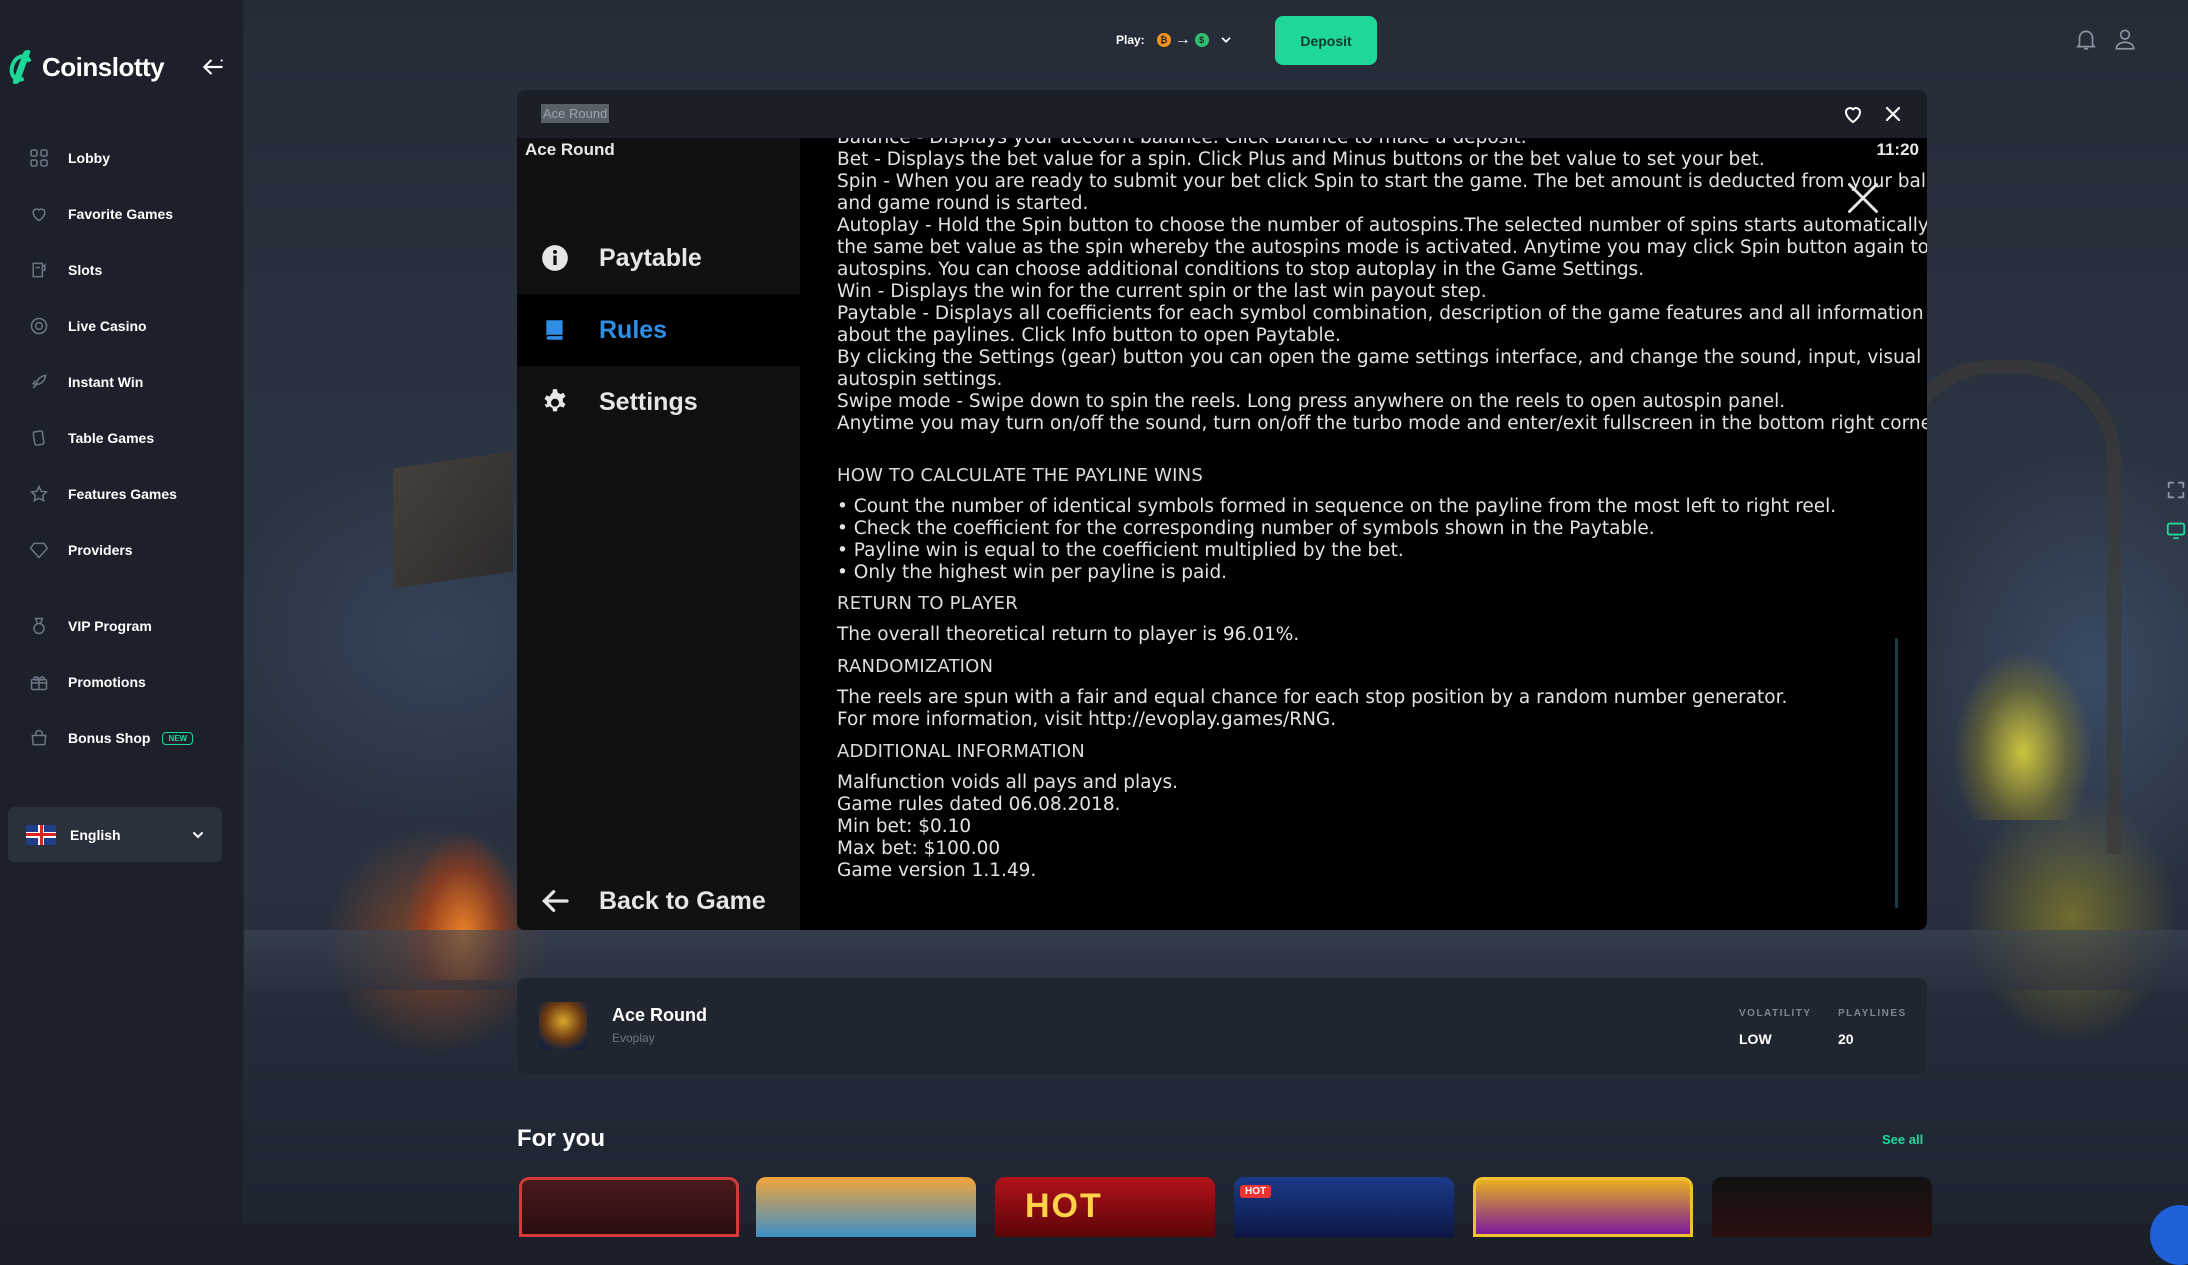  Describe the element at coordinates (1020, 475) in the screenshot. I see `section-header: HOW TO CALCULATE THE PAYLINE WINS` at that location.